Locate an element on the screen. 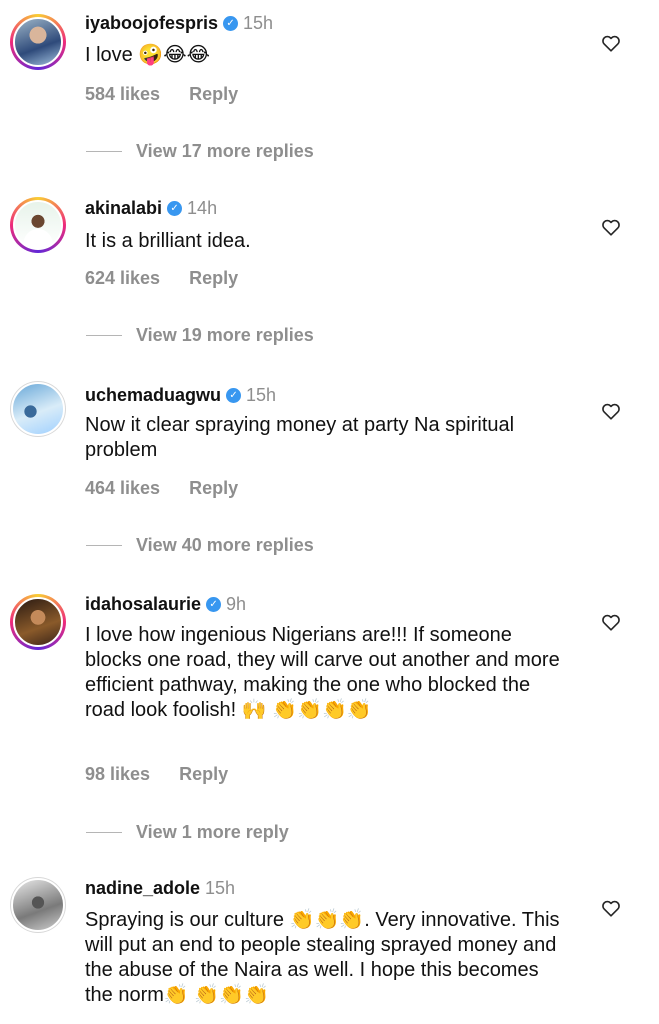 Image resolution: width=659 pixels, height=1024 pixels. view-replies-button: View 40 more replies is located at coordinates (200, 545).